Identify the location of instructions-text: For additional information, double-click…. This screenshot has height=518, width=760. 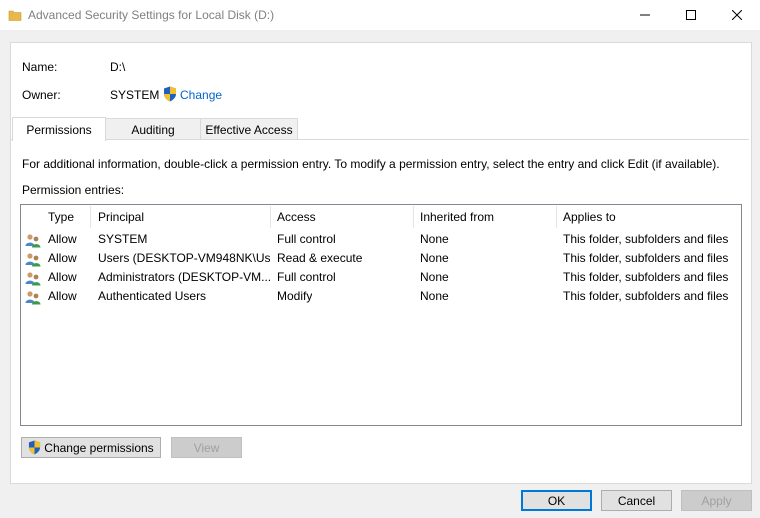
(371, 164).